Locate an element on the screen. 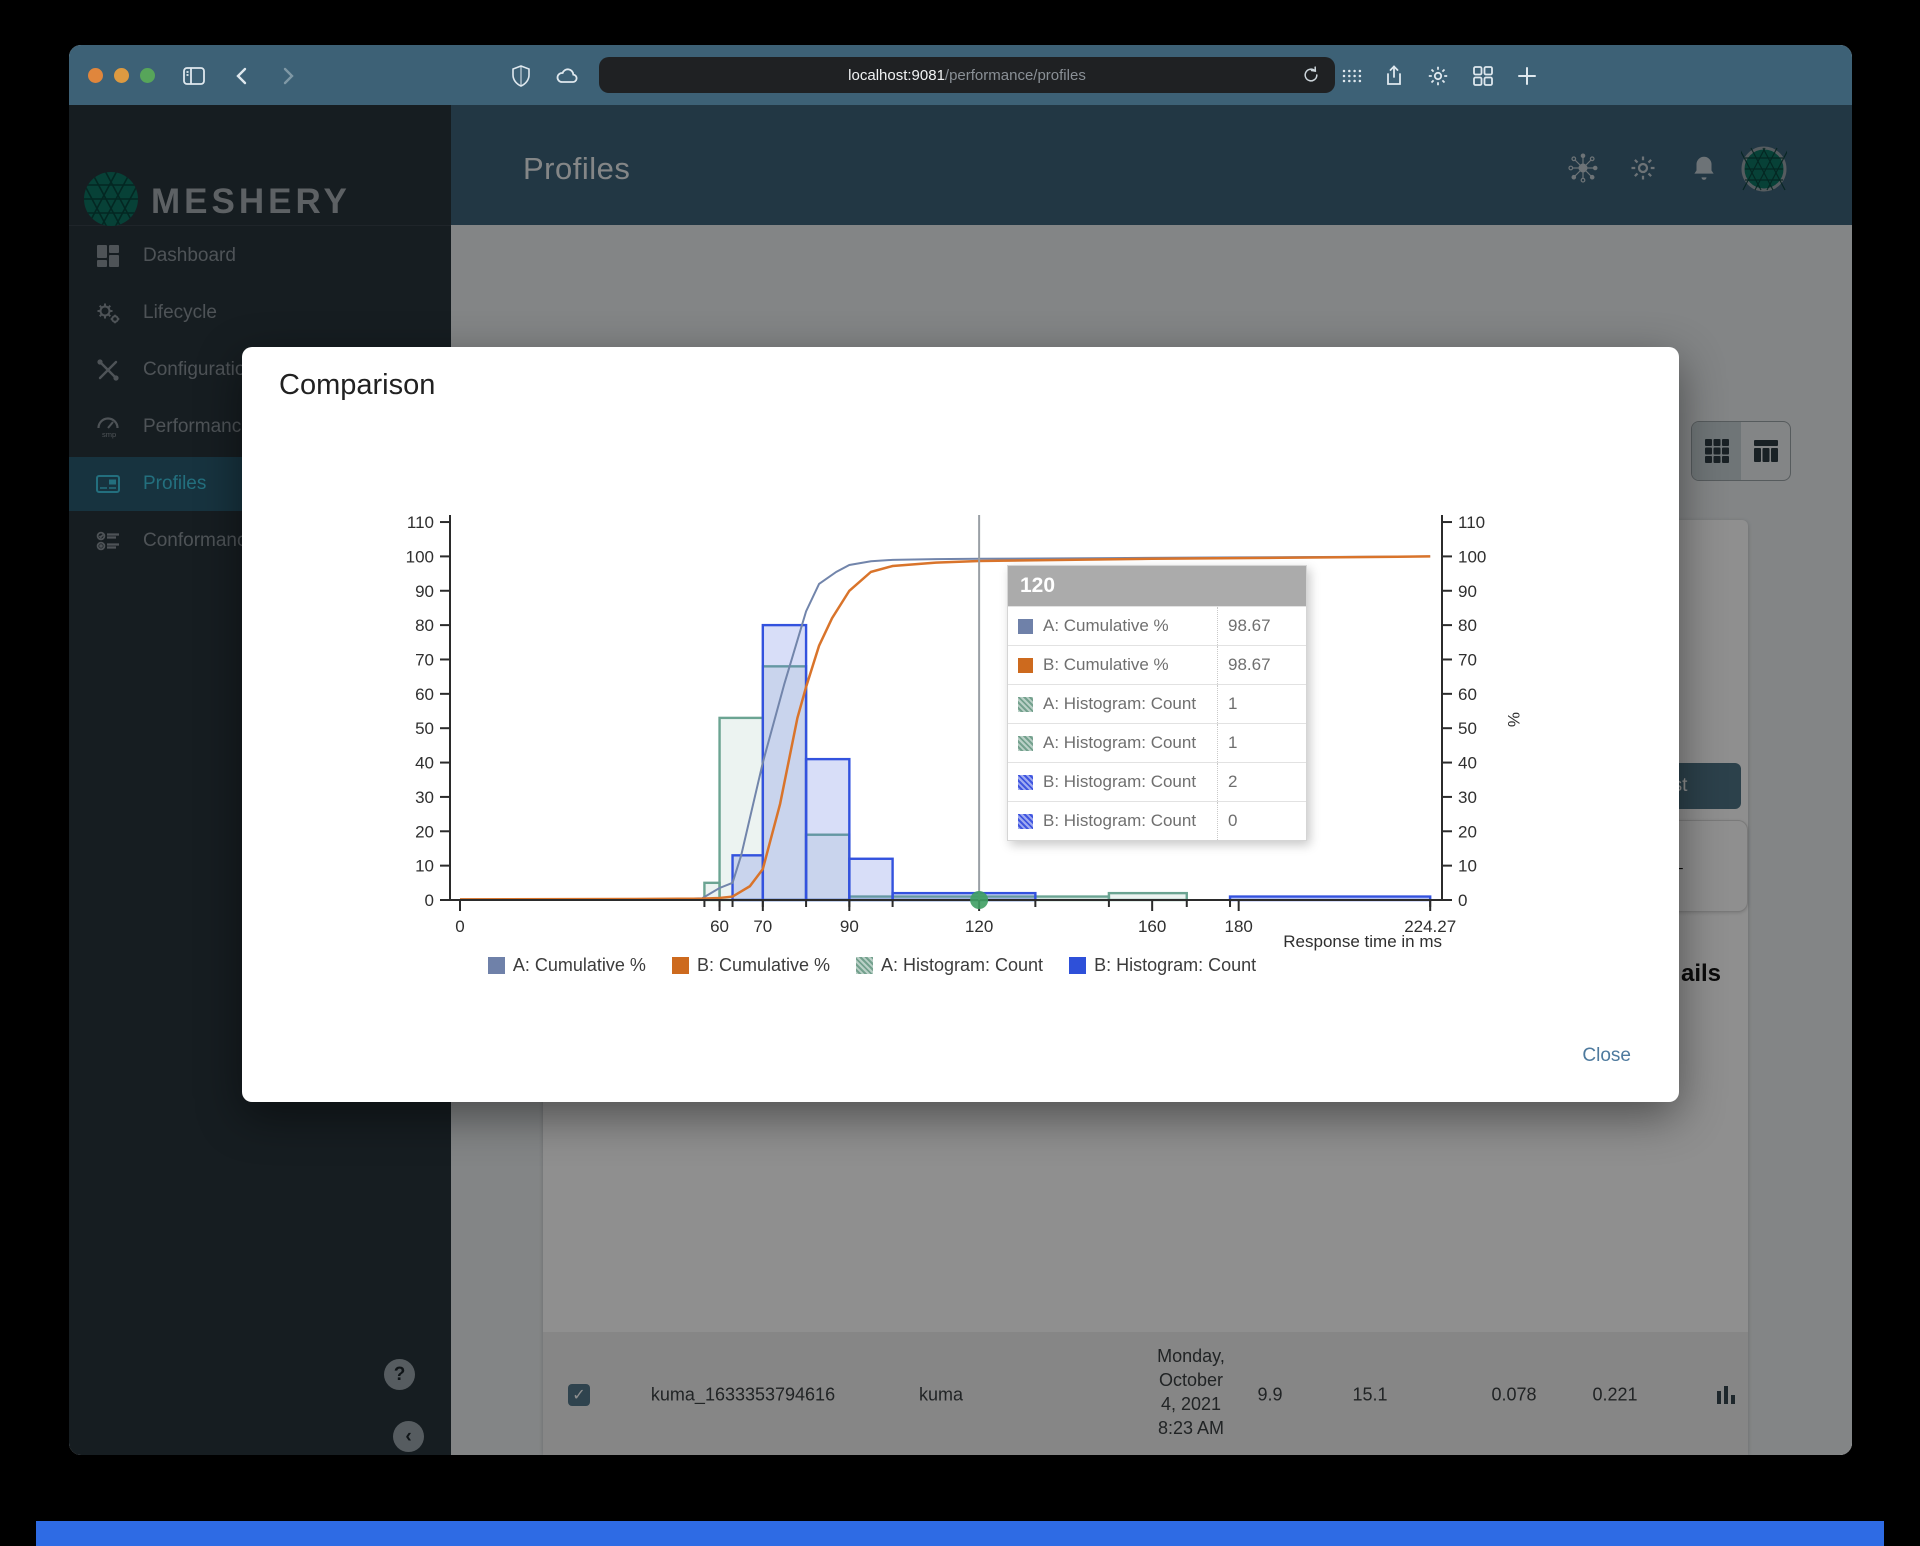 This screenshot has width=1920, height=1546. privacy-shield-icon is located at coordinates (521, 76).